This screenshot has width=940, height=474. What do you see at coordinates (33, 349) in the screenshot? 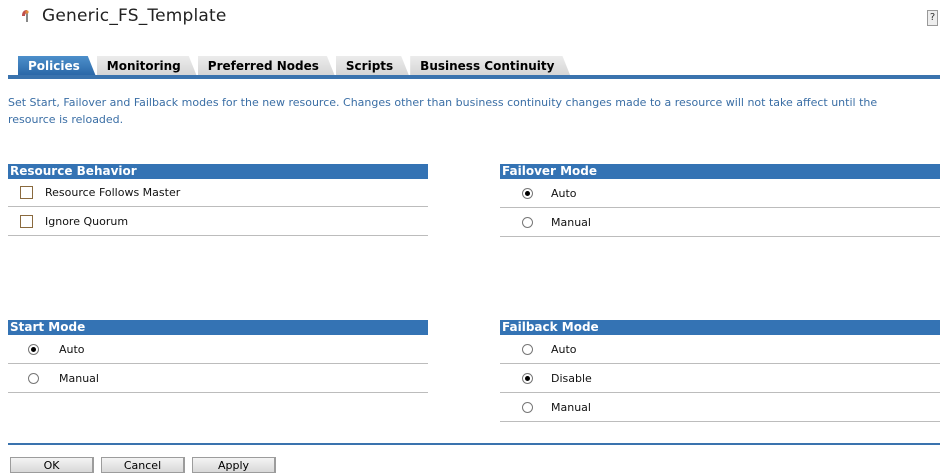
I see `start-auto-radio` at bounding box center [33, 349].